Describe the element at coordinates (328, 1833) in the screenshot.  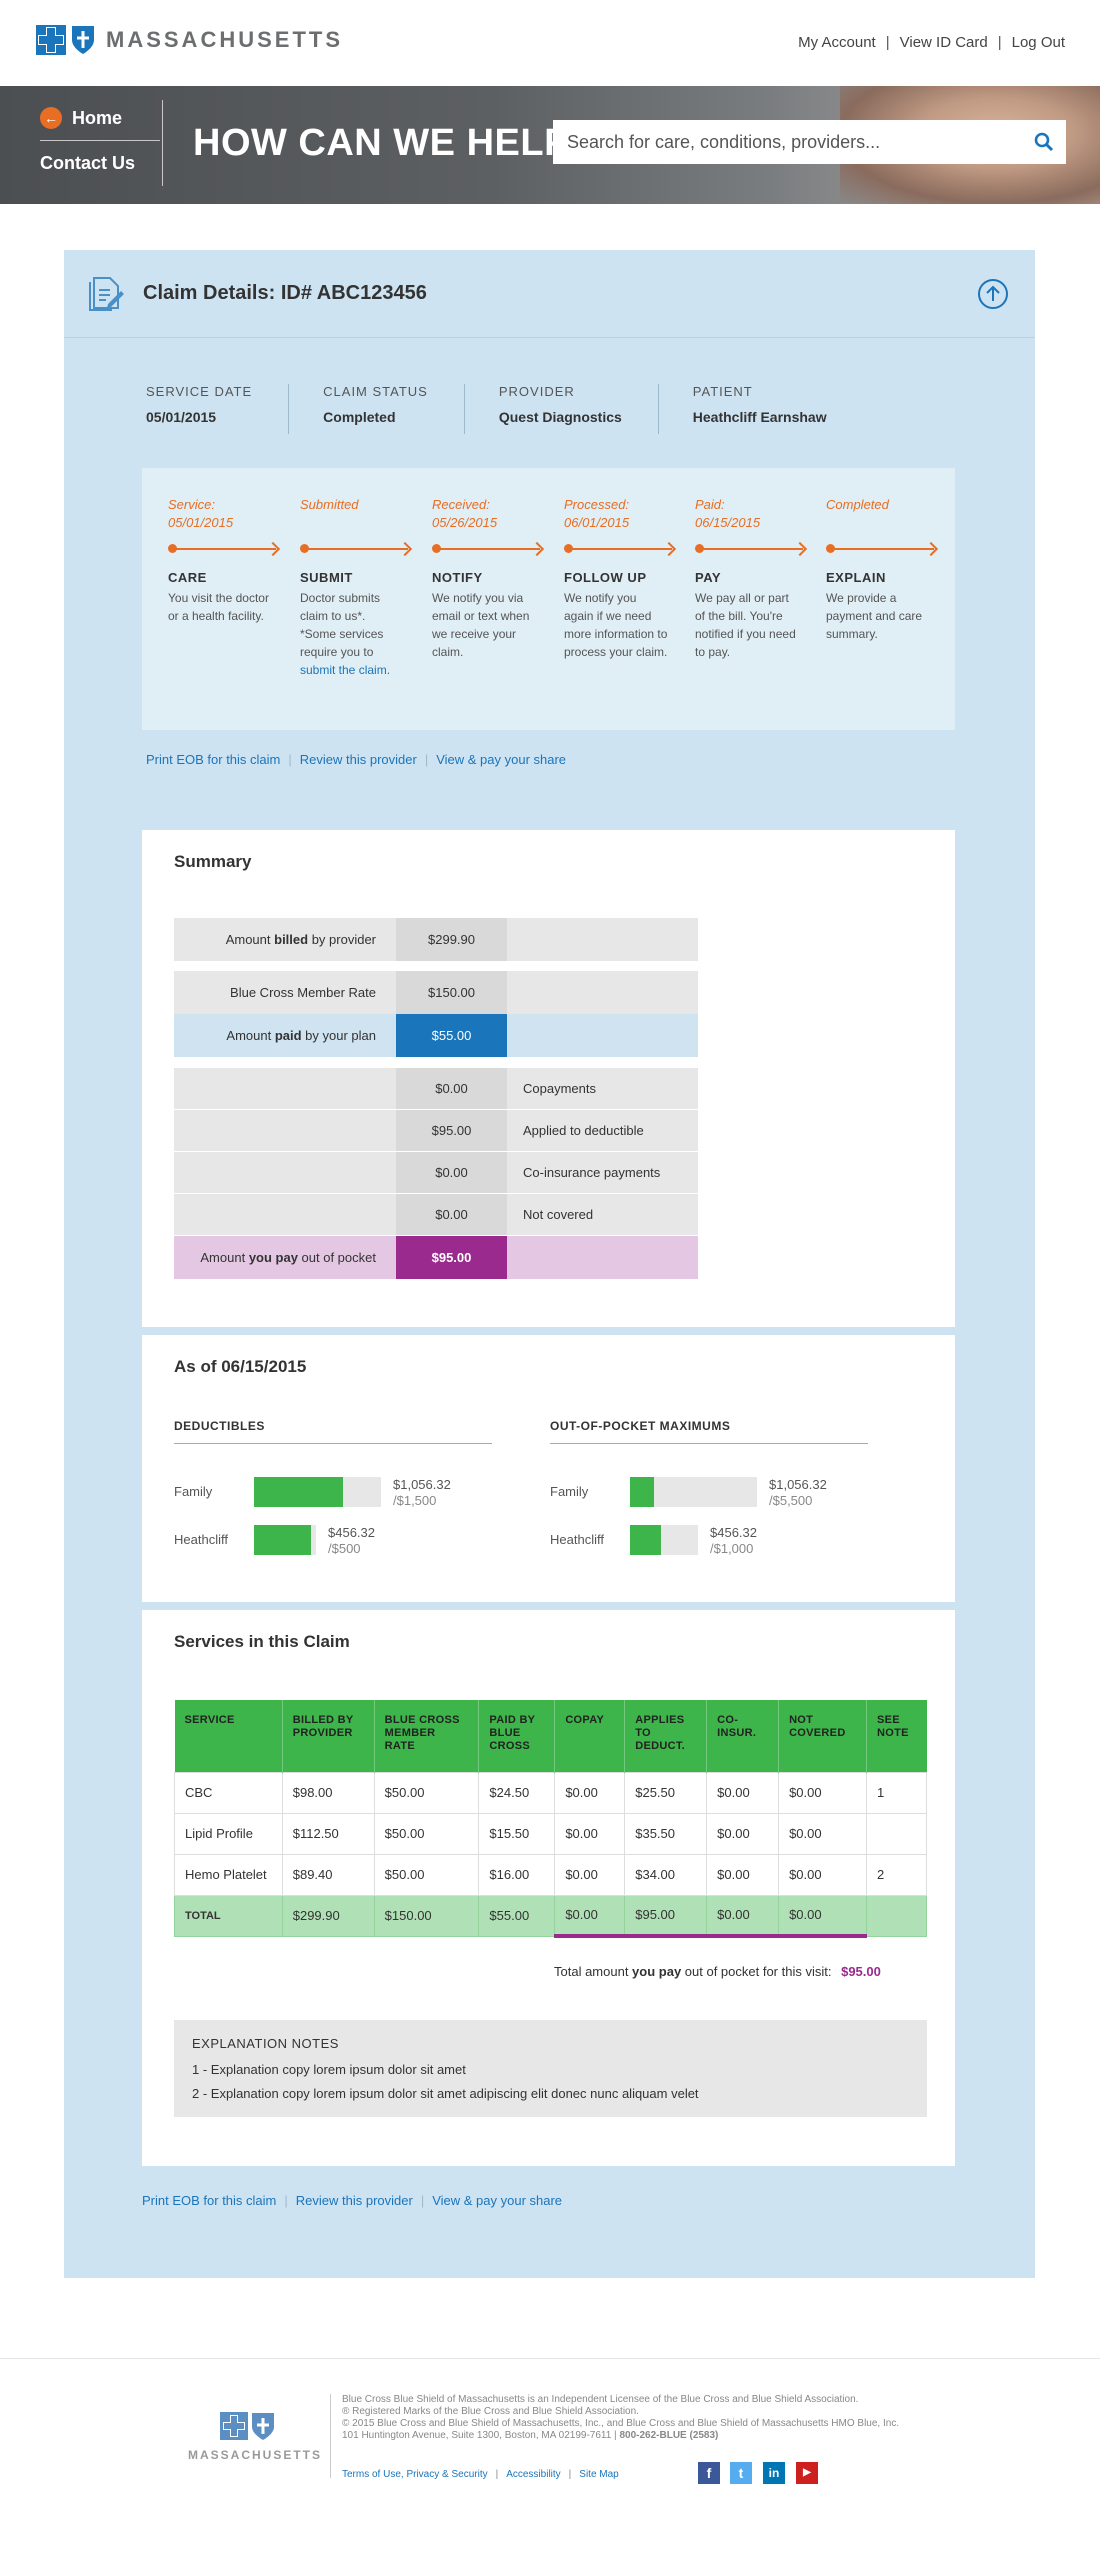
I see `table-cell: $112.50` at that location.